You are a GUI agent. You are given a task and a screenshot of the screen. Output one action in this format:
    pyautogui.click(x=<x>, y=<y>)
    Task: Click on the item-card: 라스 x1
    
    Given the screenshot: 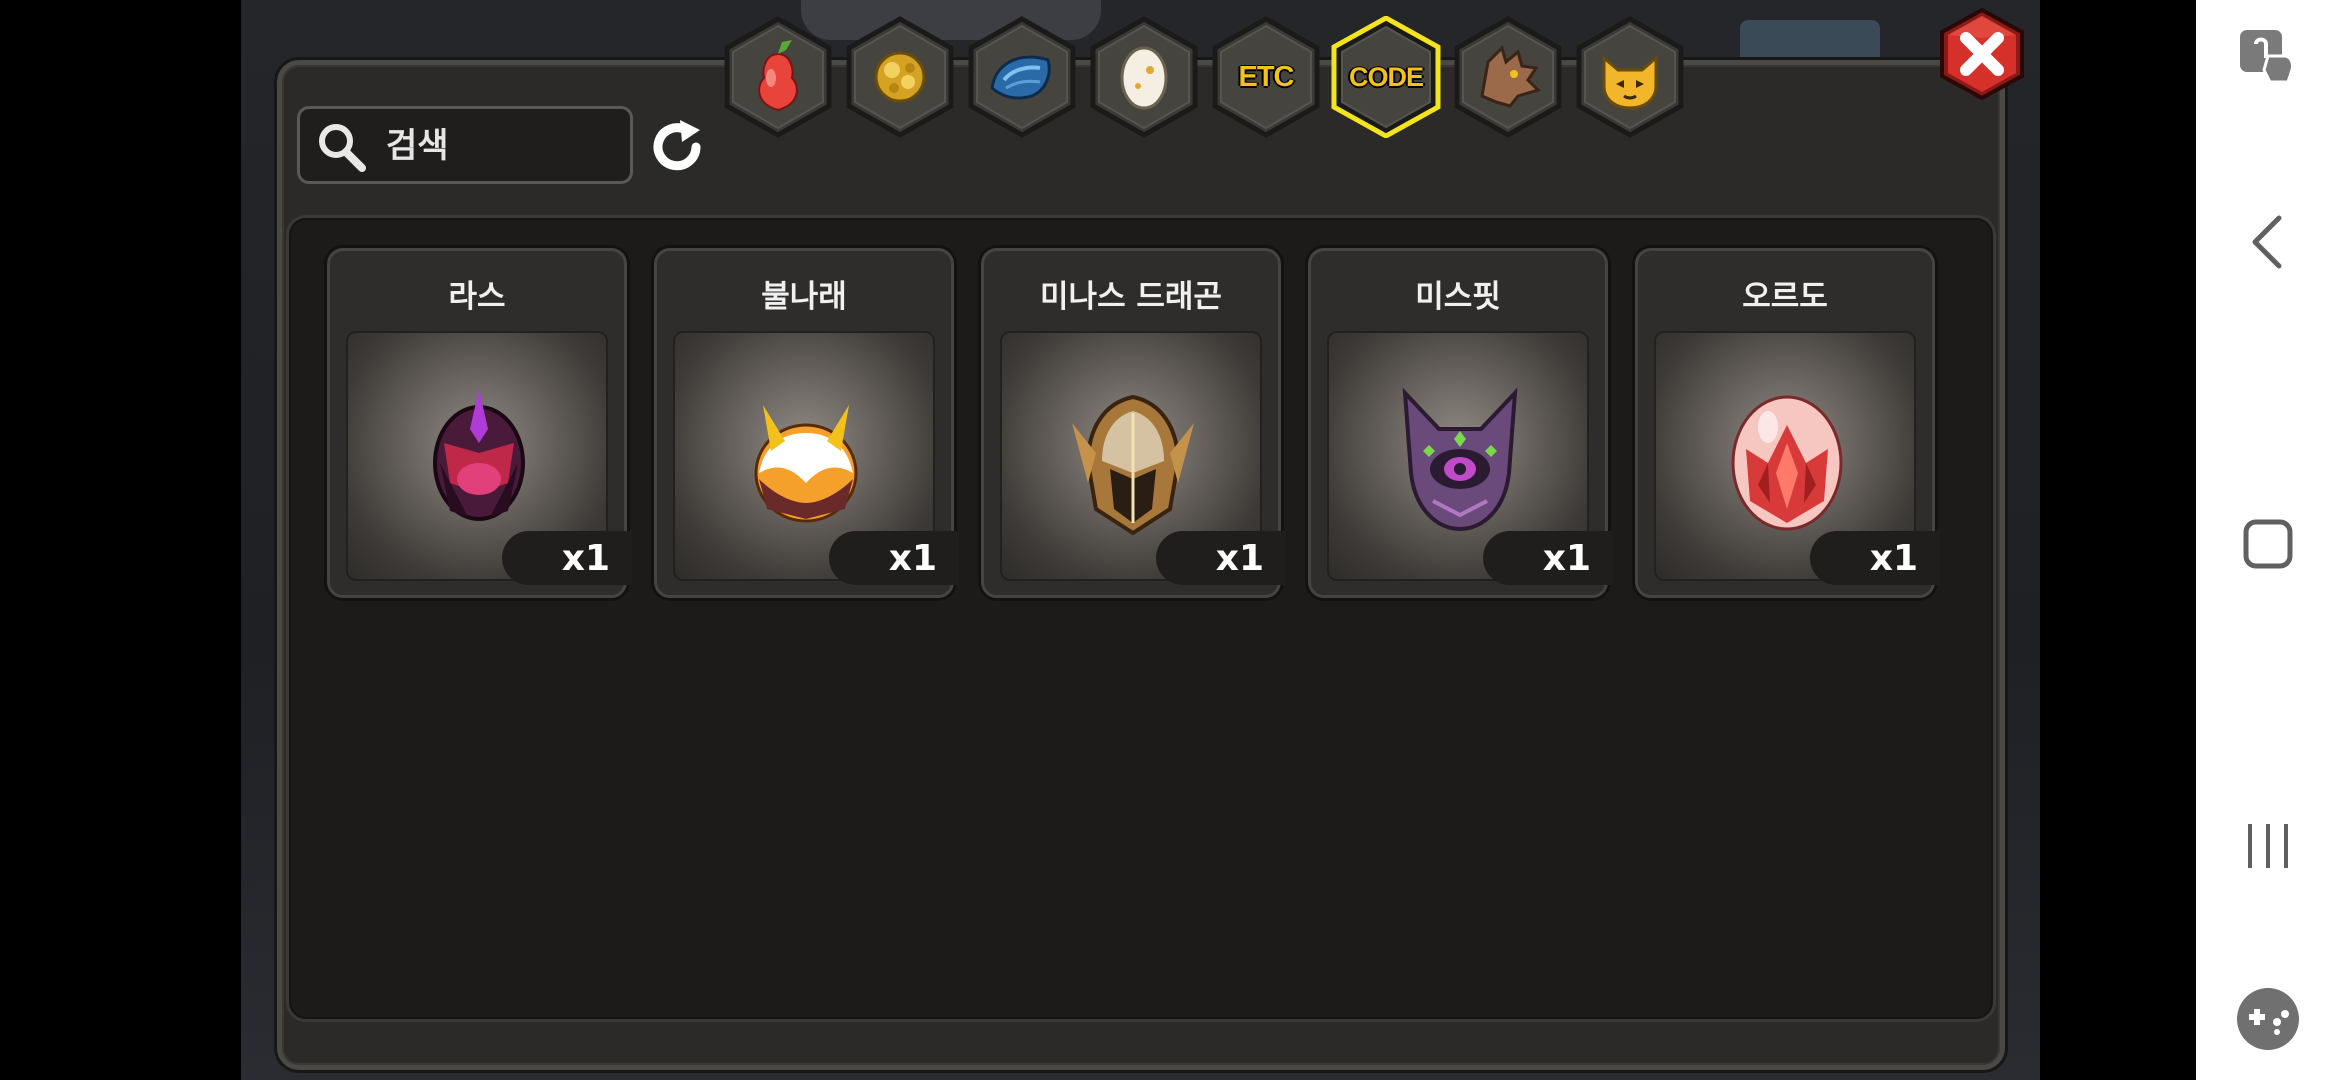 What is the action you would take?
    pyautogui.click(x=479, y=423)
    